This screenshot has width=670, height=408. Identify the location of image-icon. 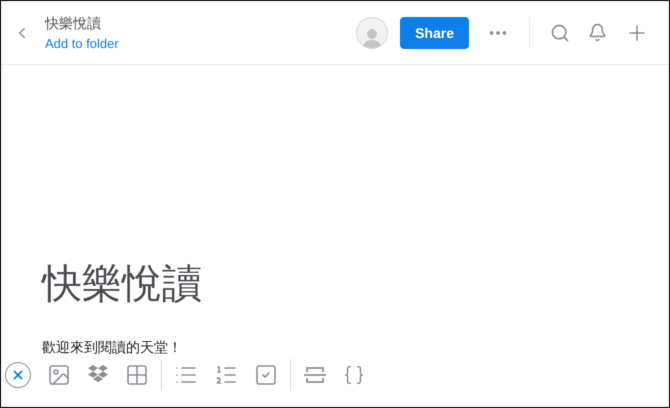
(59, 375).